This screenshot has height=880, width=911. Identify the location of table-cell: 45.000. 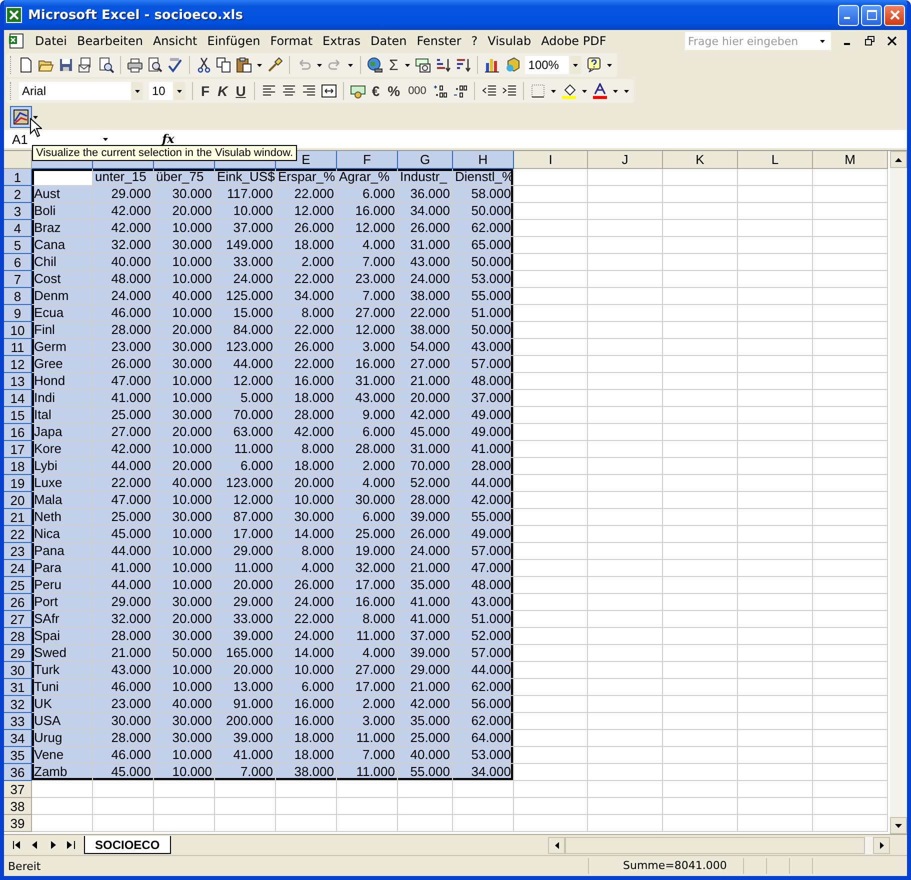
(123, 534).